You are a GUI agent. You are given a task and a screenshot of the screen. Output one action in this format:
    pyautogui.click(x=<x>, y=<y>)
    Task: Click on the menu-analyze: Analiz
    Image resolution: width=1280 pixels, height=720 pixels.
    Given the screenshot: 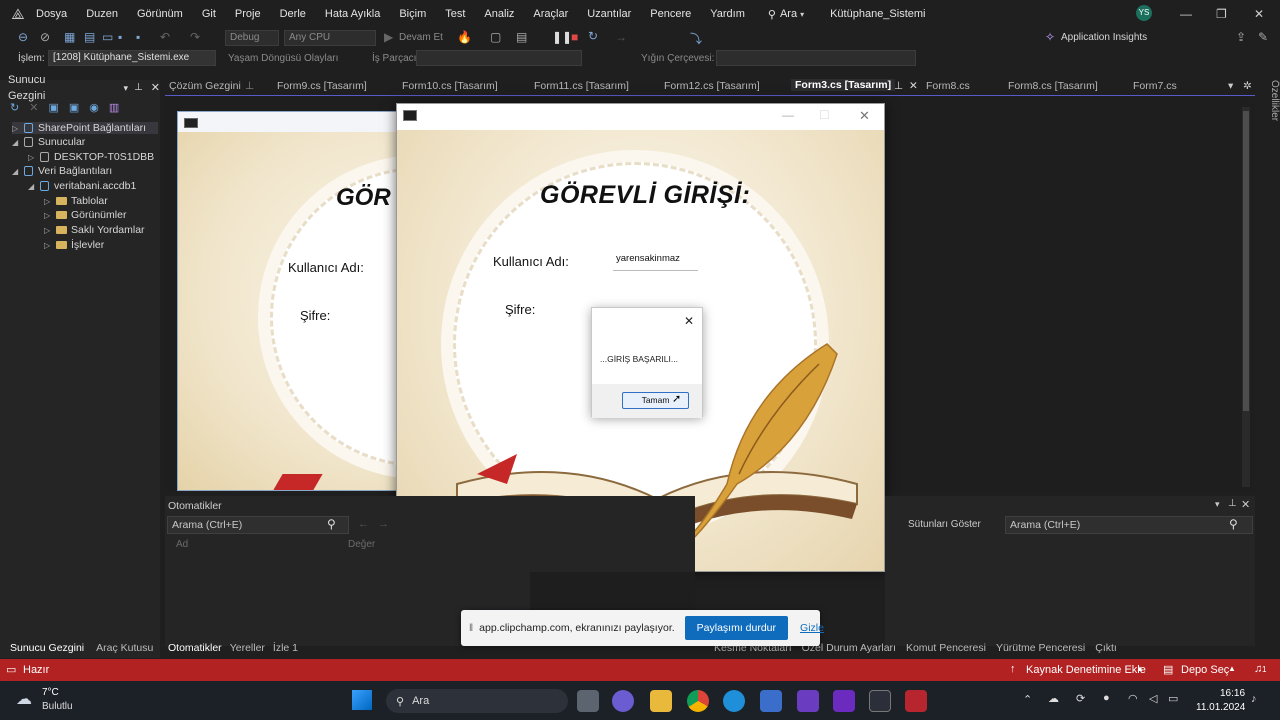 What is the action you would take?
    pyautogui.click(x=499, y=14)
    